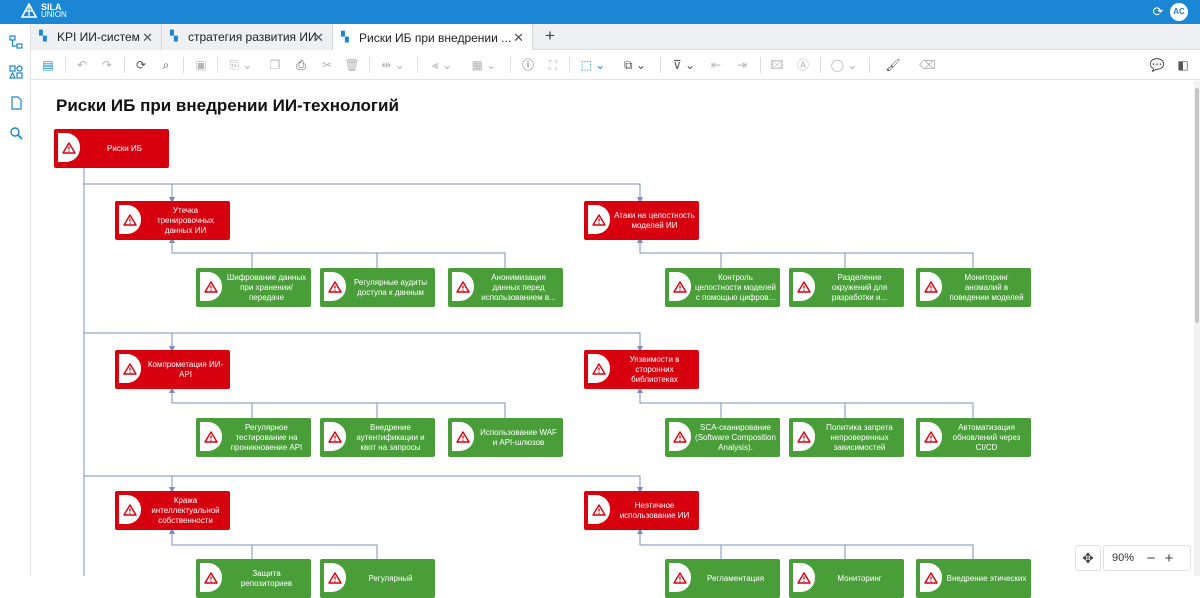 The height and width of the screenshot is (598, 1200). I want to click on node-label: Автоматизация обновлений через CI/CD, so click(986, 437).